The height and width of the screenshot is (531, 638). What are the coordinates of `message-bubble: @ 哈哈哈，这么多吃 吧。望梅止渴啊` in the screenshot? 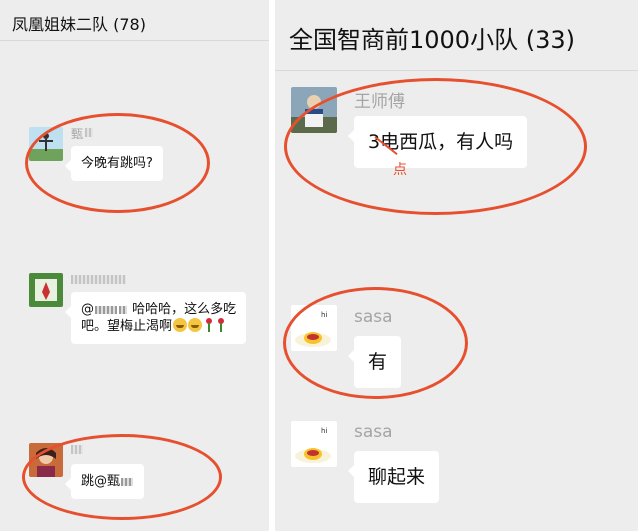 It's located at (155, 318).